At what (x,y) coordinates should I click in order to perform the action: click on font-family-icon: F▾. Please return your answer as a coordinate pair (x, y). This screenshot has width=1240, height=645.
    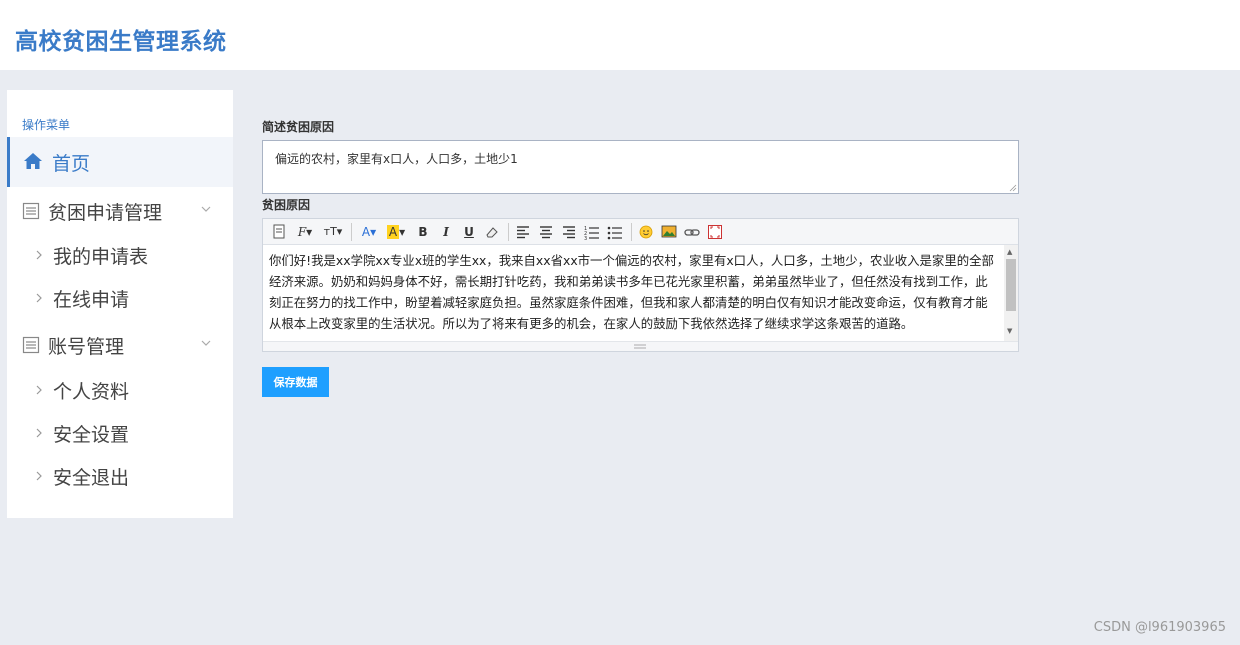
    Looking at the image, I should click on (305, 232).